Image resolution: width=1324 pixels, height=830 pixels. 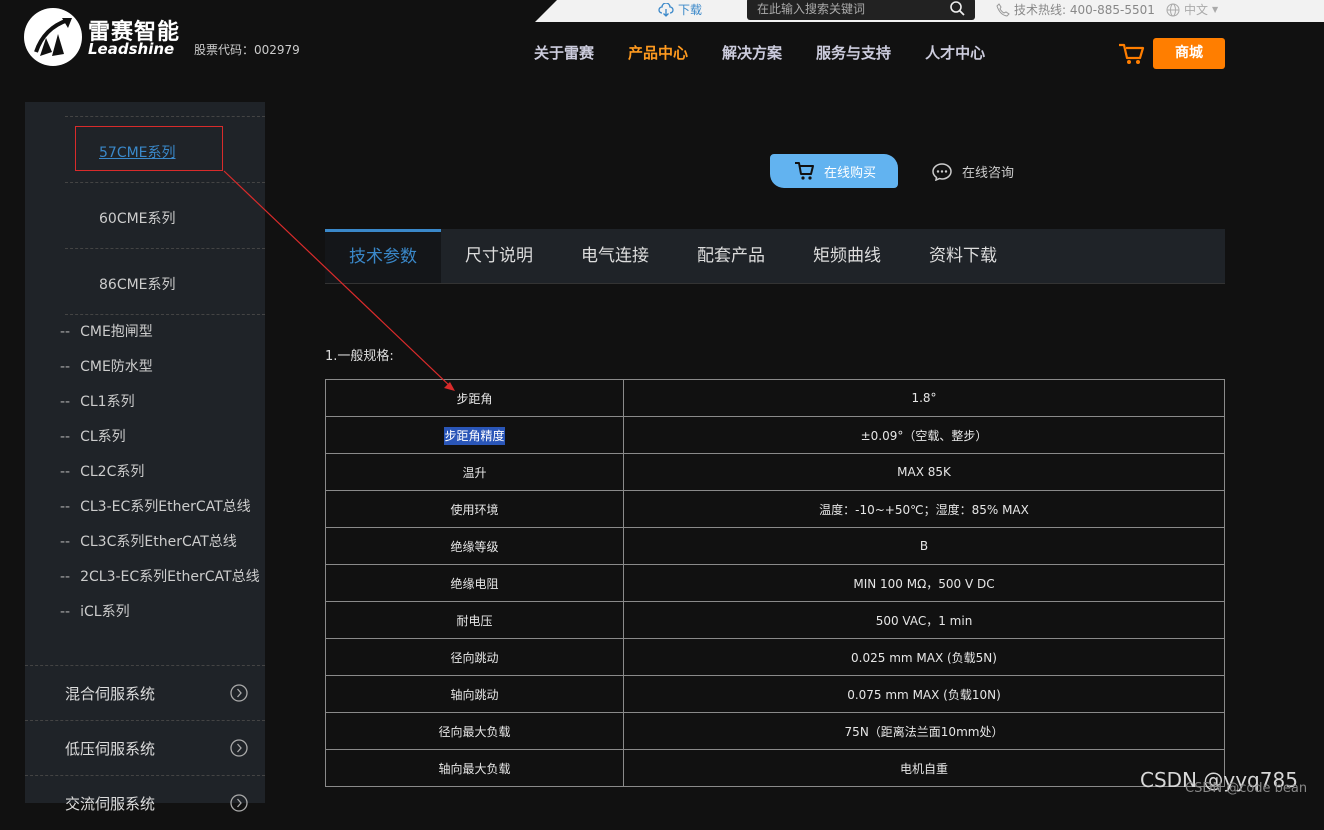 I want to click on spec-value: MIN 100 MΩ，500 V DC, so click(x=924, y=583).